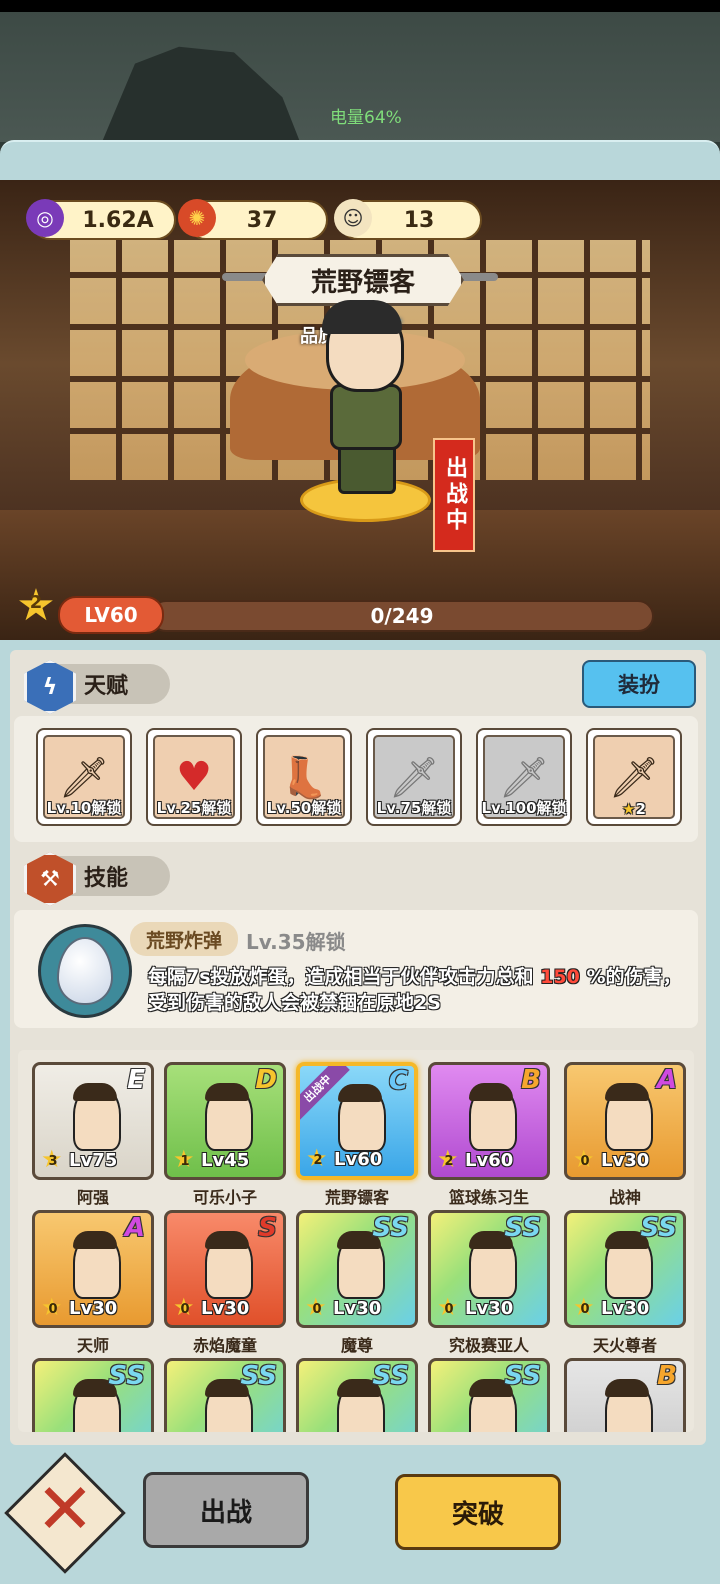  I want to click on fire-coin-icon: ✺, so click(197, 218).